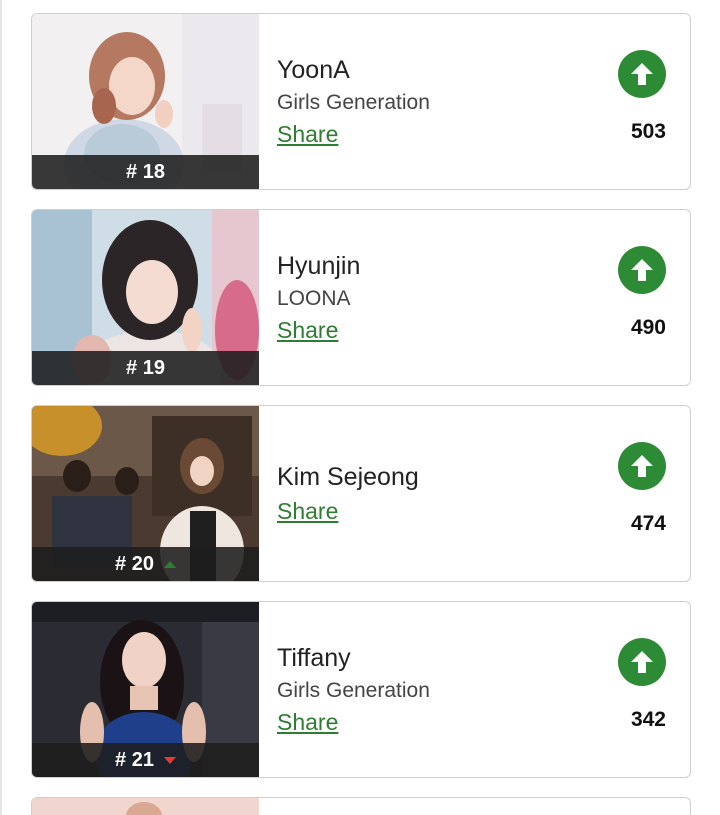 The image size is (720, 815). Describe the element at coordinates (432, 493) in the screenshot. I see `idol-info: Kim Sejeong Share` at that location.